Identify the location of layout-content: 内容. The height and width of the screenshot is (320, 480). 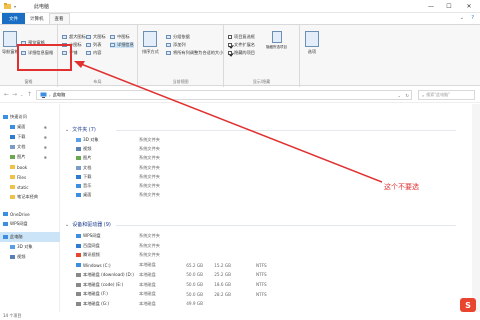
(93, 53).